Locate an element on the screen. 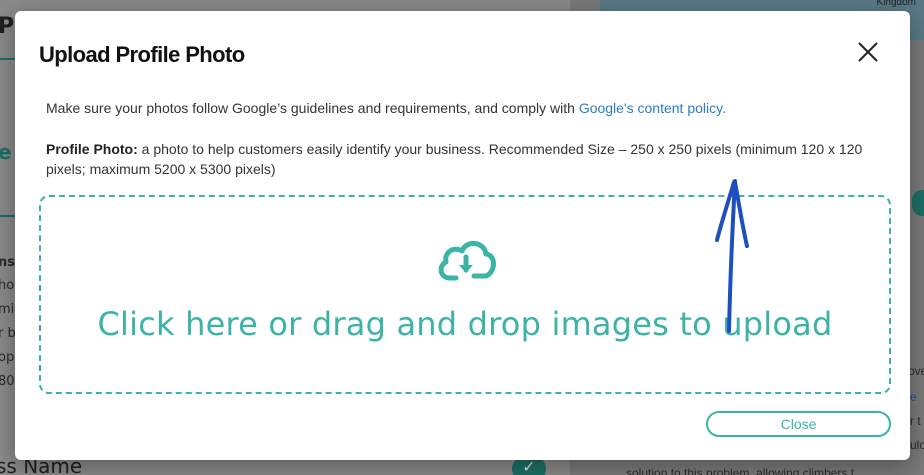 The height and width of the screenshot is (475, 924). bg-text-fragment: ulo is located at coordinates (917, 445).